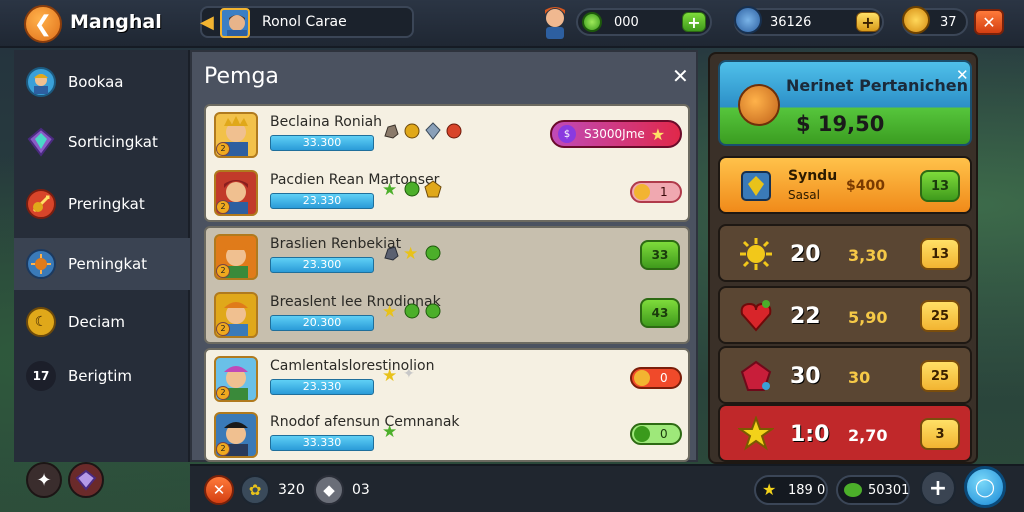 This screenshot has width=1024, height=512. Describe the element at coordinates (322, 323) in the screenshot. I see `score-bar: 20.300` at that location.